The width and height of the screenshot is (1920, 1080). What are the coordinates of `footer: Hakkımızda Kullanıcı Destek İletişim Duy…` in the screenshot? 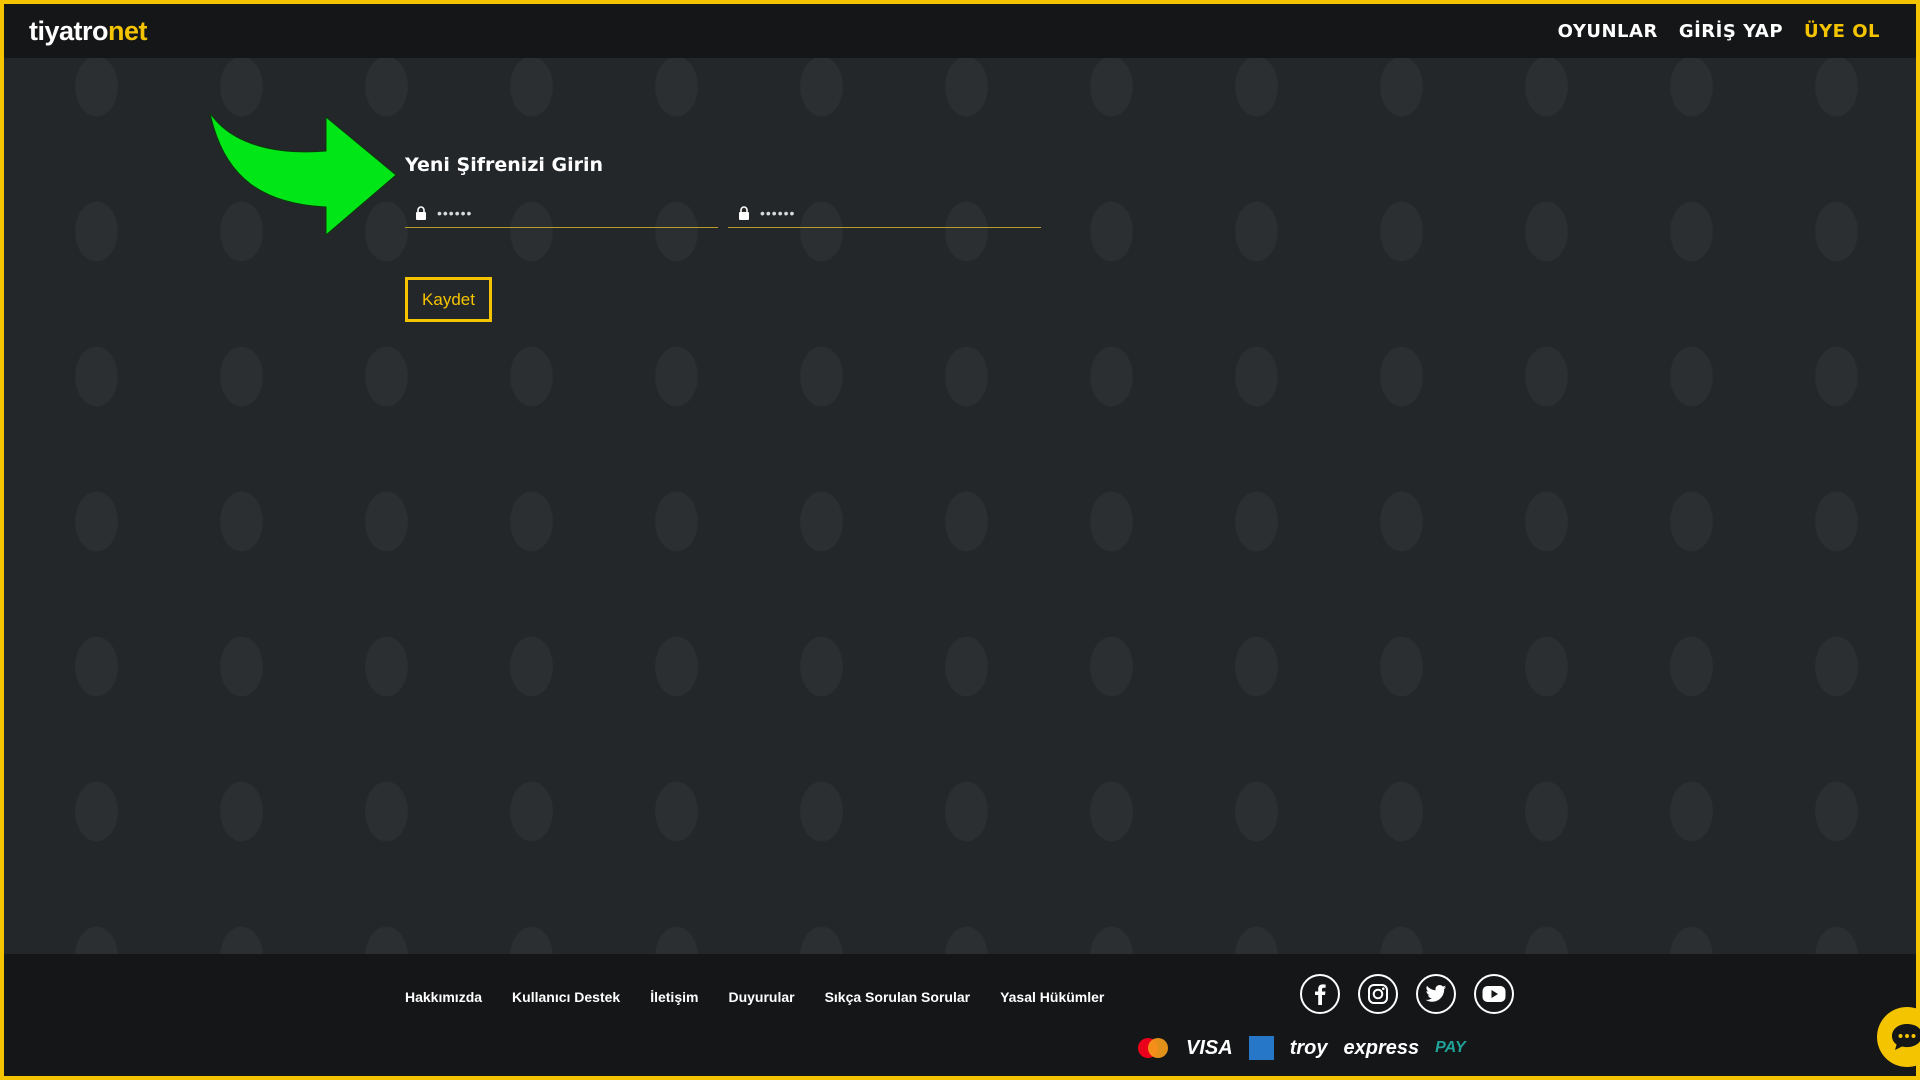 It's located at (960, 1015).